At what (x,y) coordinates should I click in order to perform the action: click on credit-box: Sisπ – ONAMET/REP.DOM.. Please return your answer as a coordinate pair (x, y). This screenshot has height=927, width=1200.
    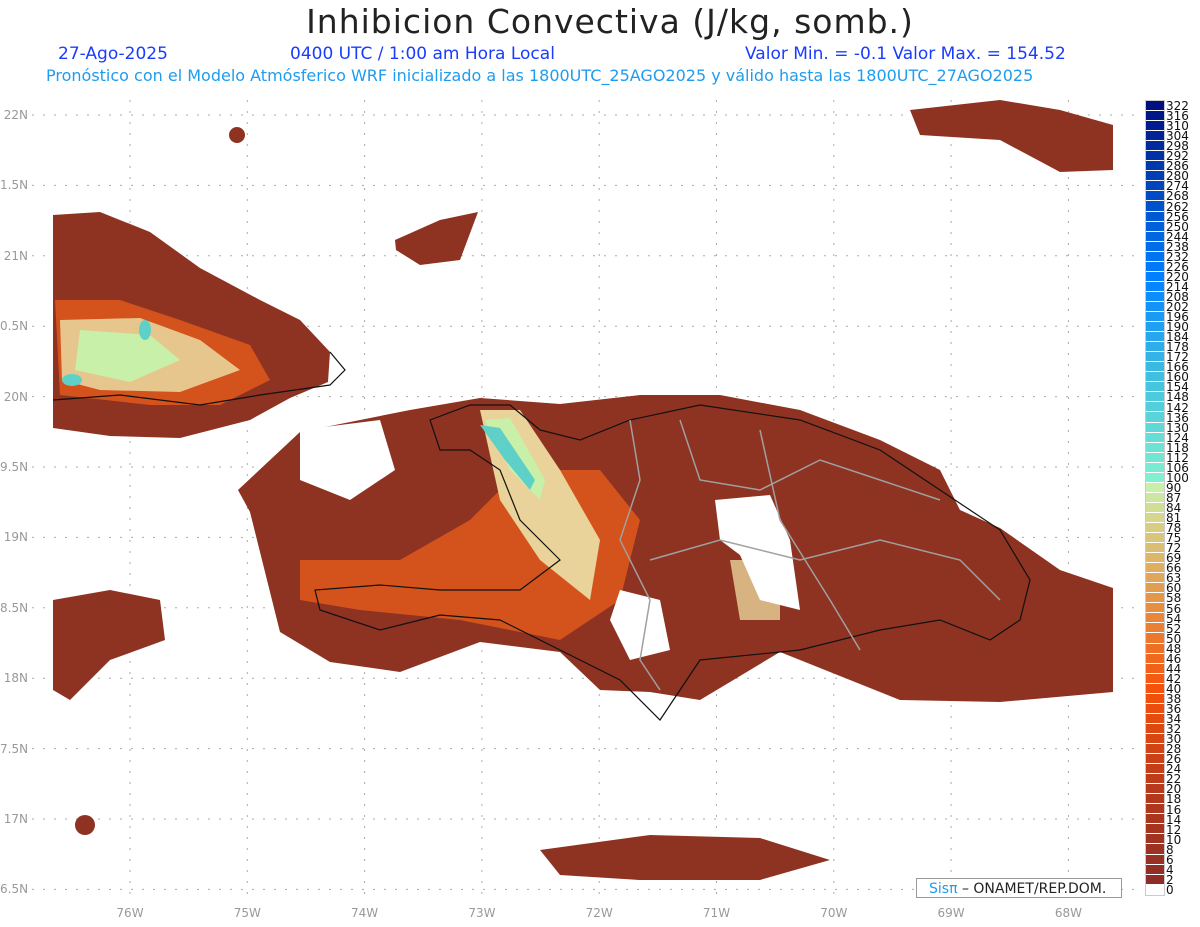
    Looking at the image, I should click on (1019, 888).